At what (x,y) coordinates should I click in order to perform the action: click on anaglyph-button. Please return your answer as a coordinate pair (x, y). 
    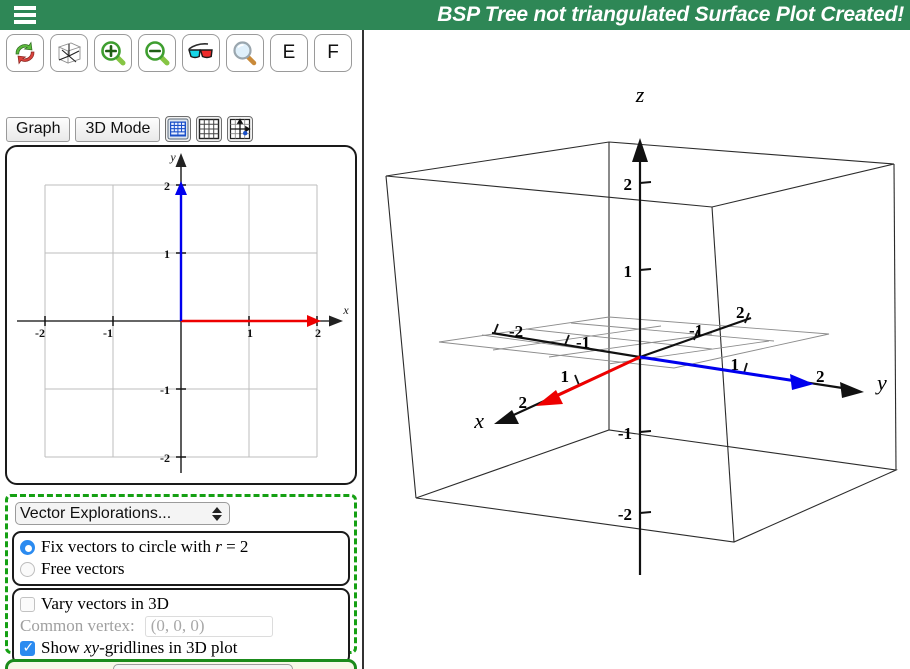
    Looking at the image, I should click on (201, 53).